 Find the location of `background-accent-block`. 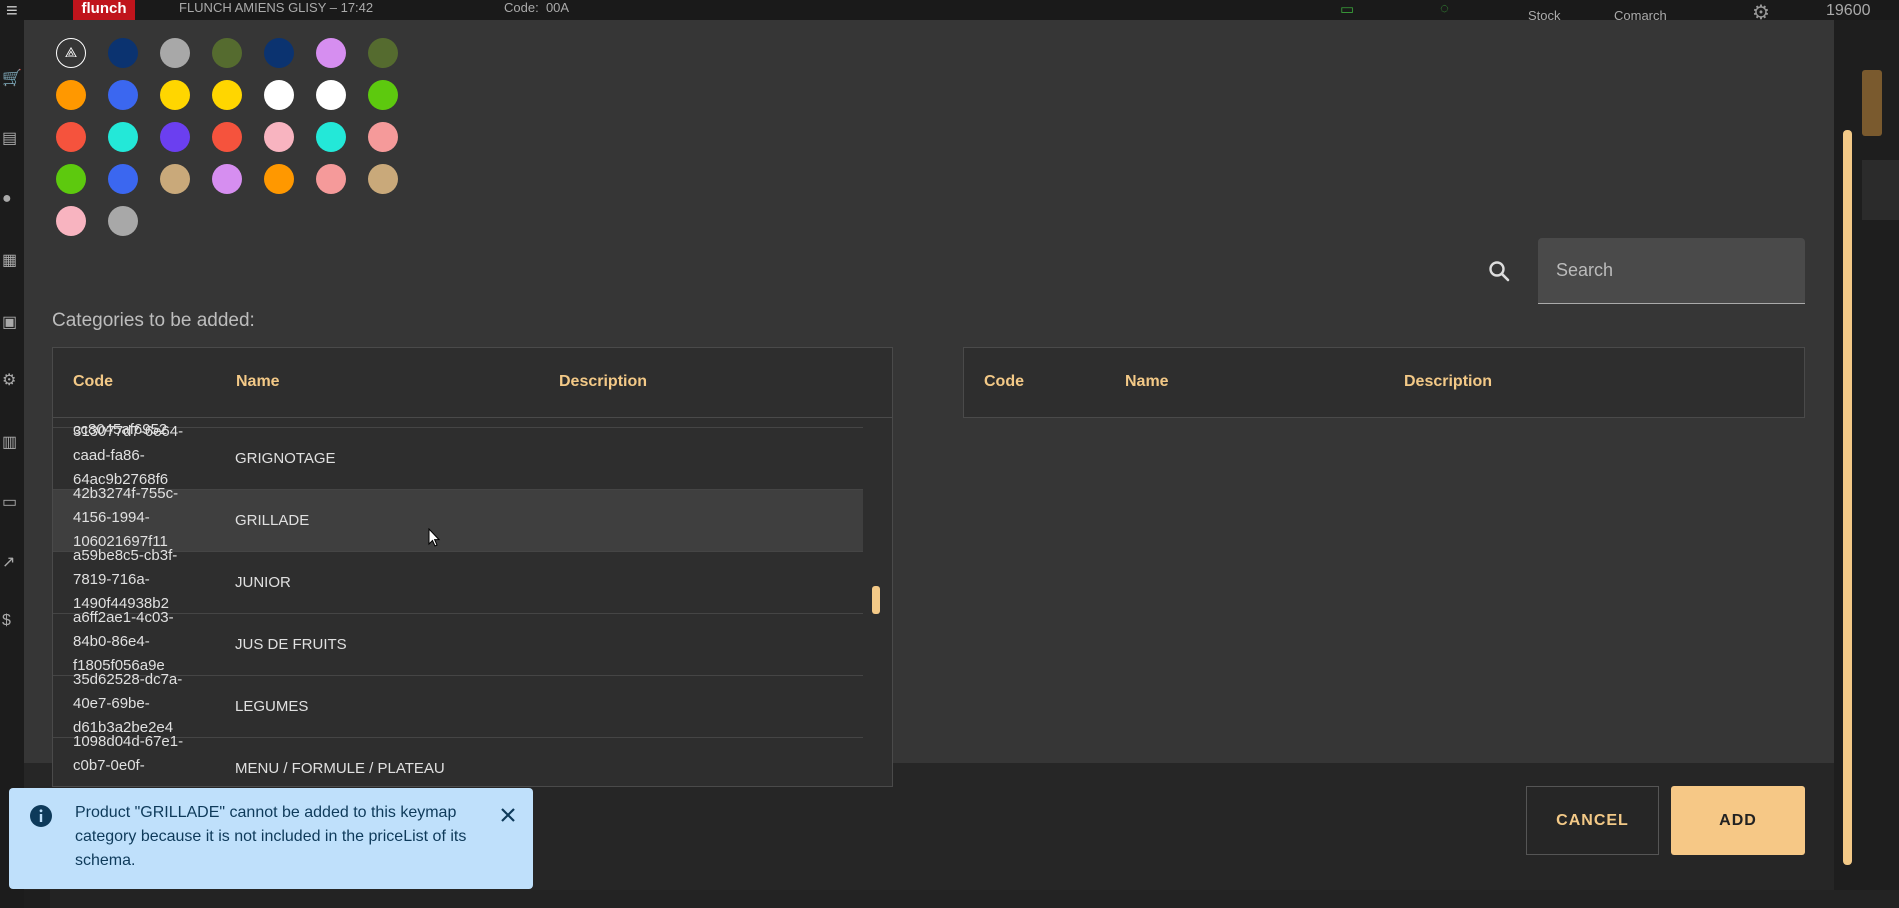

background-accent-block is located at coordinates (1872, 103).